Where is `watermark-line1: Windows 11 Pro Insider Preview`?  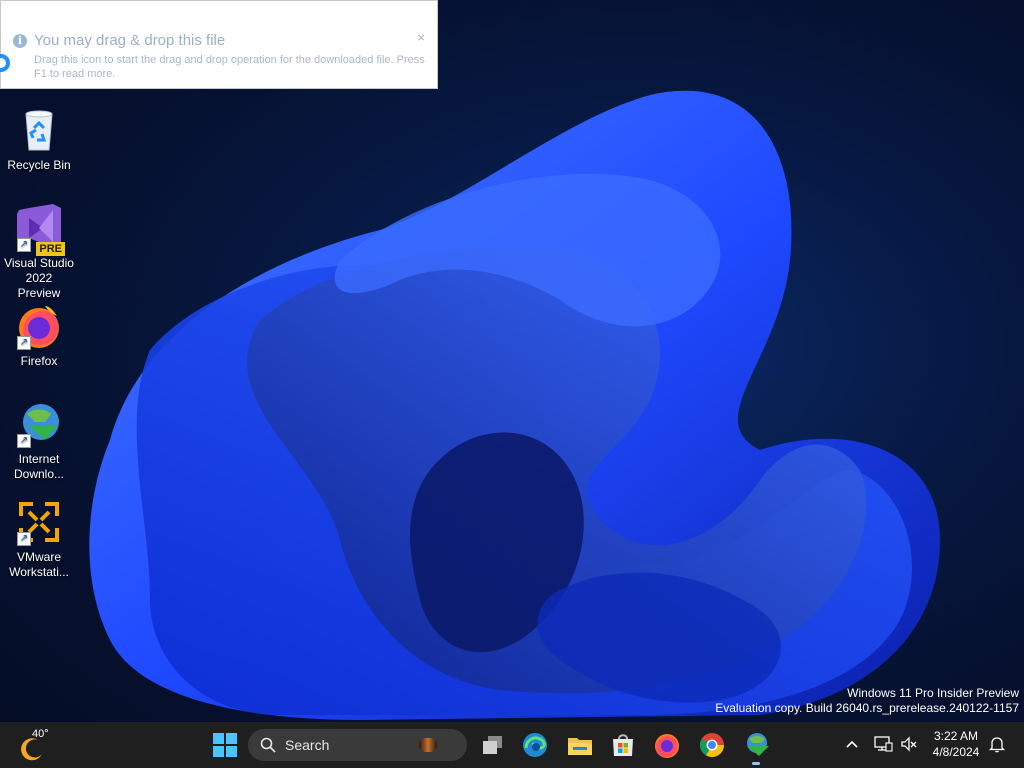 watermark-line1: Windows 11 Pro Insider Preview is located at coordinates (933, 693).